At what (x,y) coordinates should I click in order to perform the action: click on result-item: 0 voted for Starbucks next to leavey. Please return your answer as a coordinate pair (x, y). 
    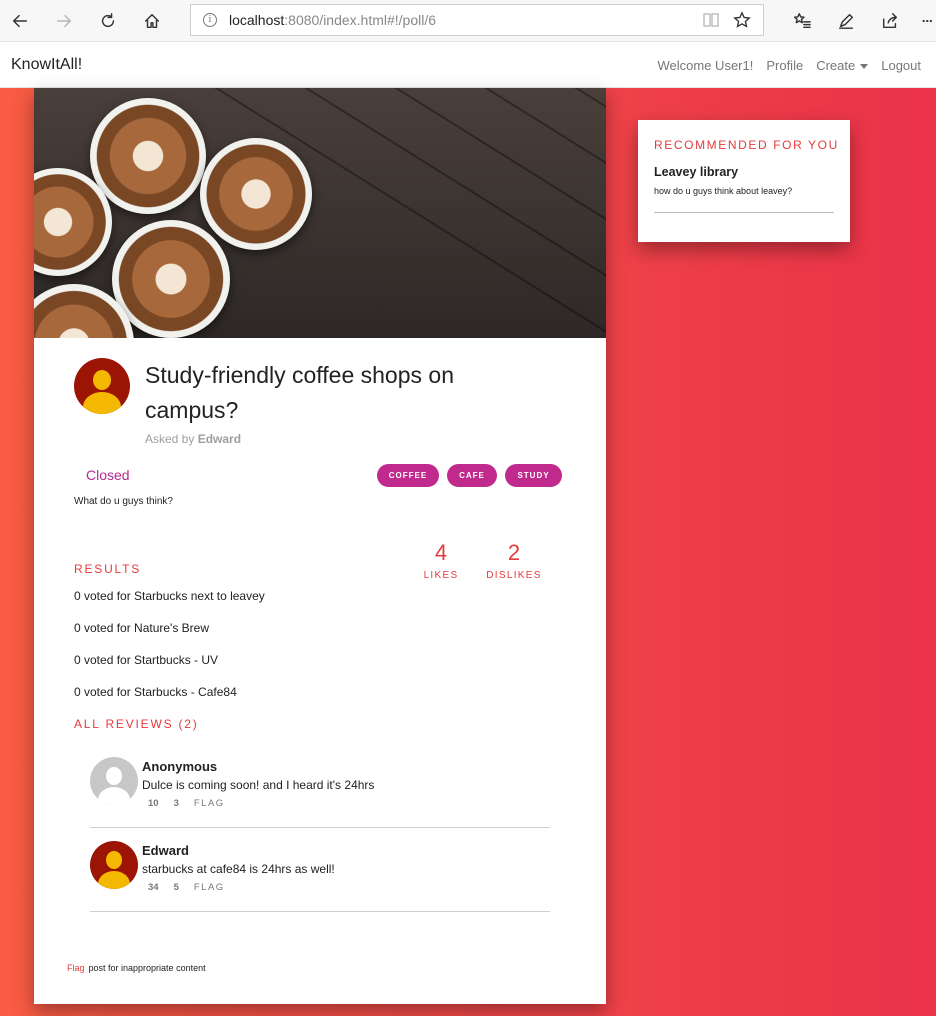
    Looking at the image, I should click on (169, 596).